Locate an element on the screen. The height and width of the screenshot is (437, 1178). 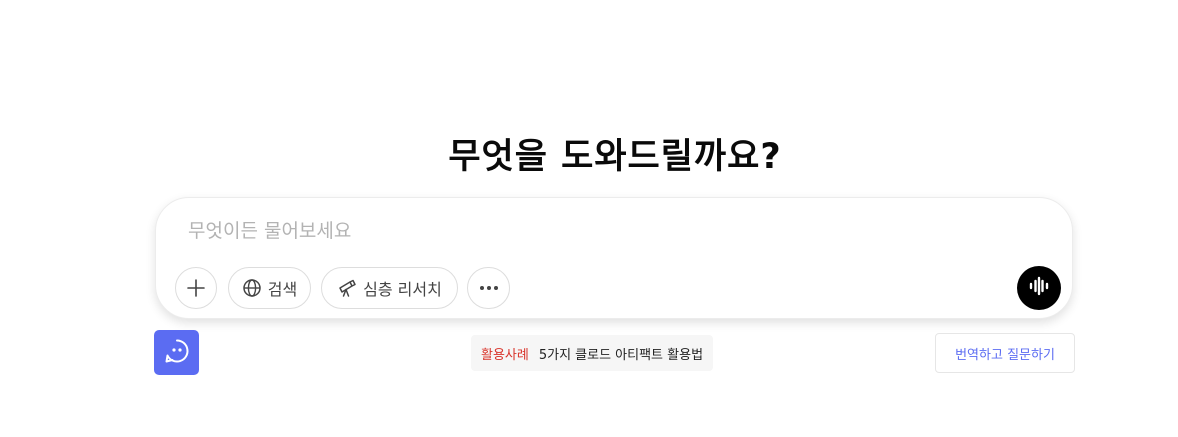
telescope-icon is located at coordinates (347, 288).